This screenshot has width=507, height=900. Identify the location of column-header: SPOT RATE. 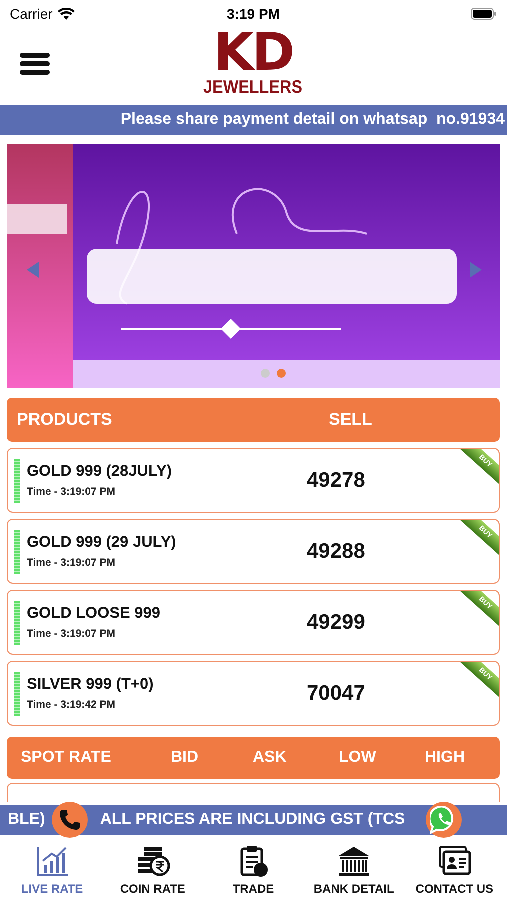
(66, 758).